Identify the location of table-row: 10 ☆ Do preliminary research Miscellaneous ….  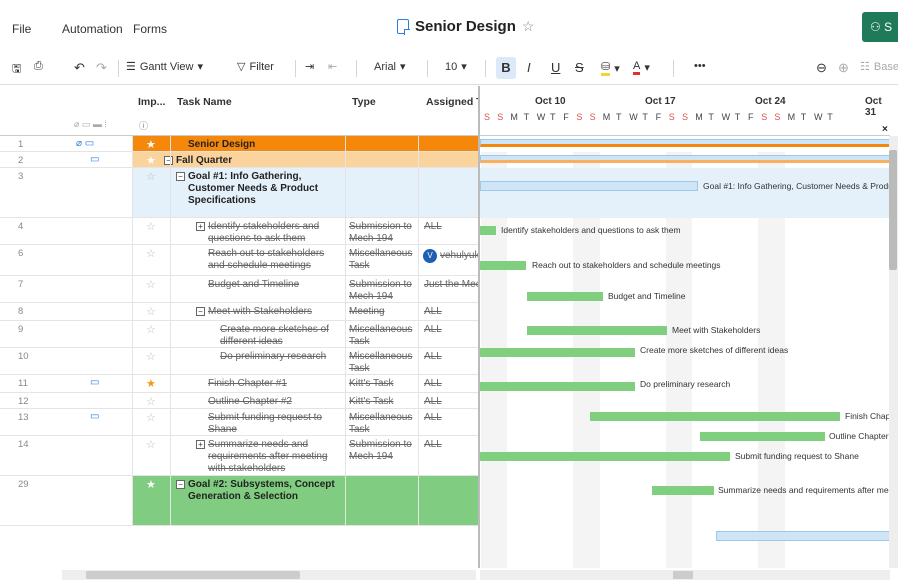
(239, 361).